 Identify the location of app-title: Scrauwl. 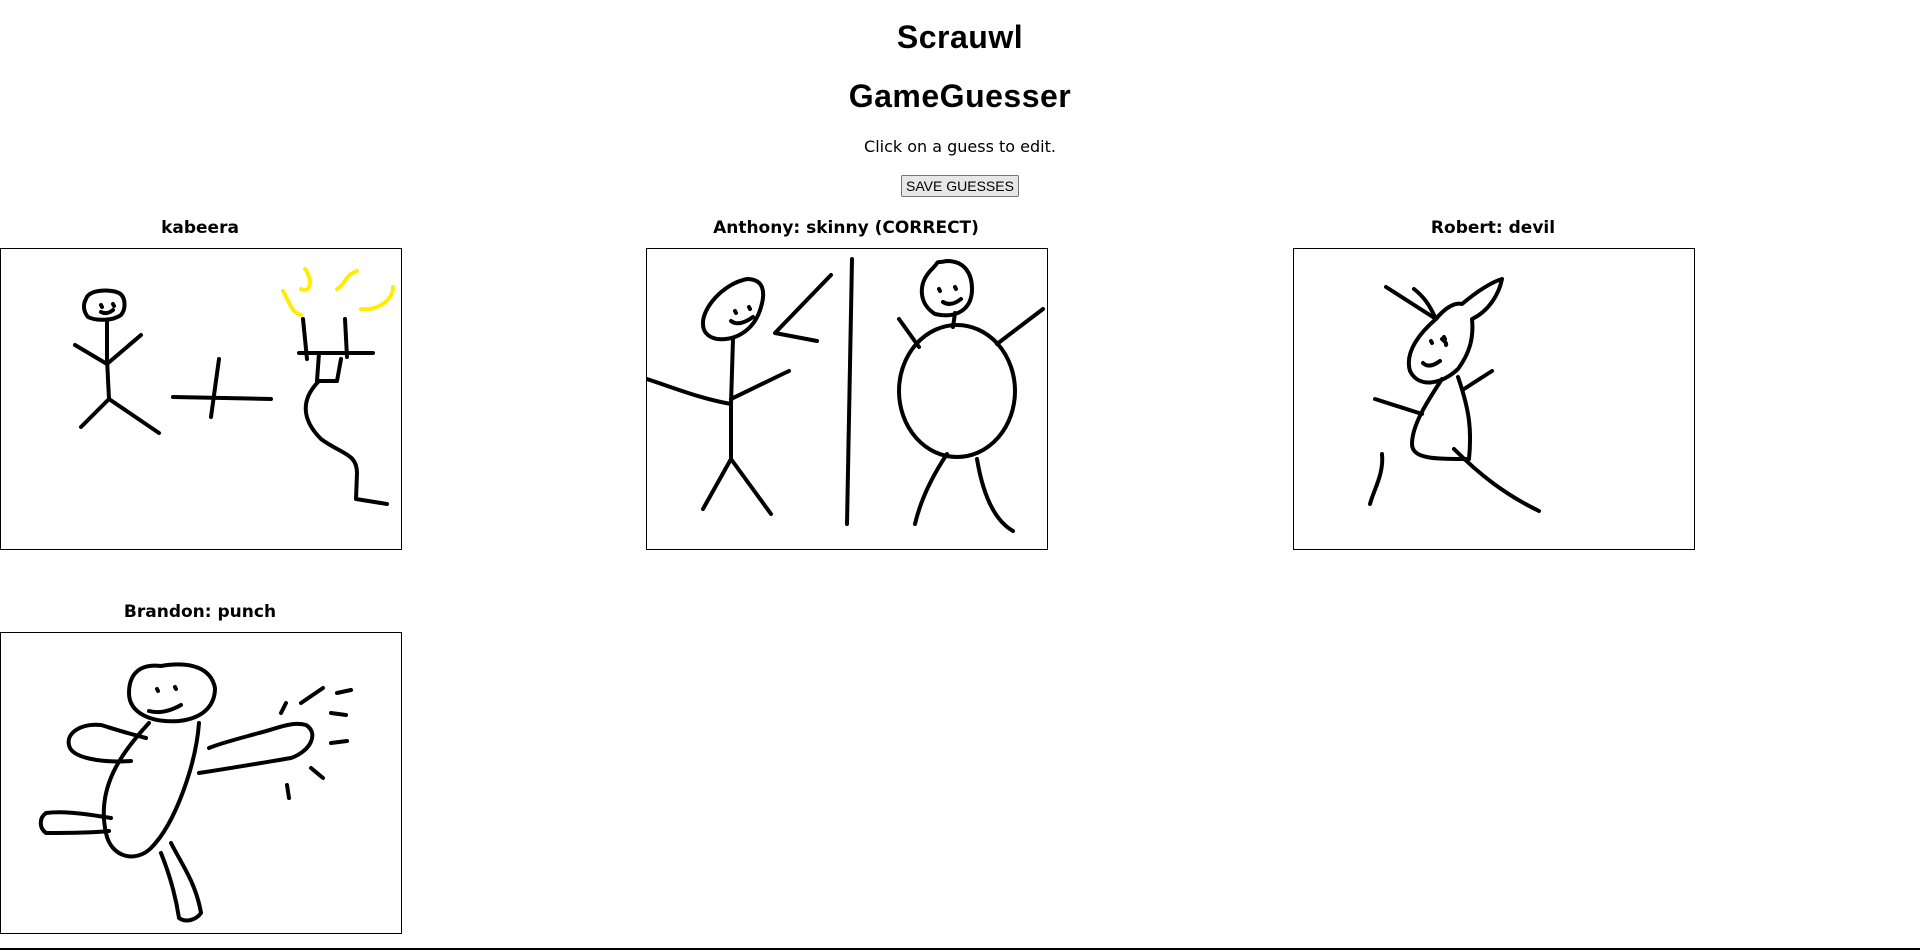
(960, 37).